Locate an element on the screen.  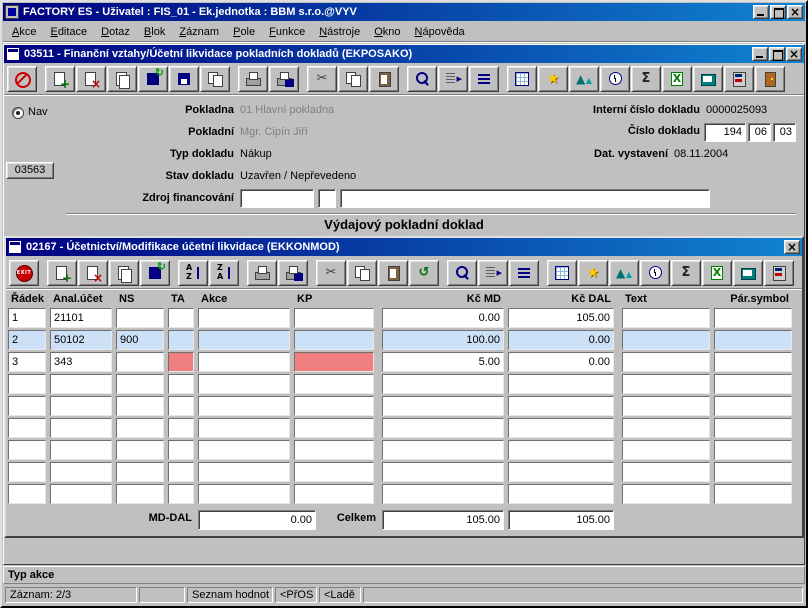
insert-record-button is located at coordinates (62, 272).